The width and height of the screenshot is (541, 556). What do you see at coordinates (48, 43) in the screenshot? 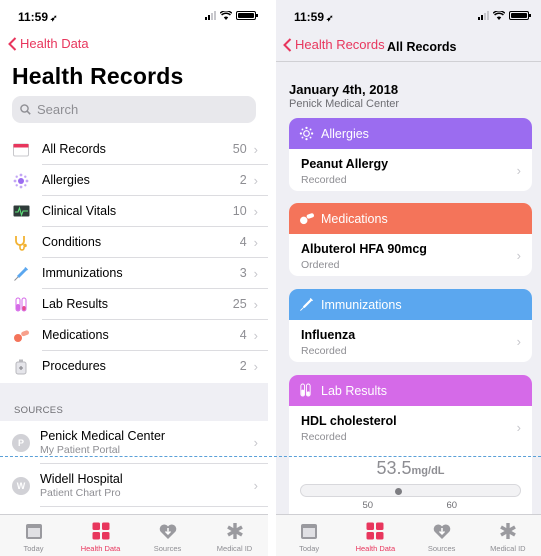
I see `back-button: Health Data` at bounding box center [48, 43].